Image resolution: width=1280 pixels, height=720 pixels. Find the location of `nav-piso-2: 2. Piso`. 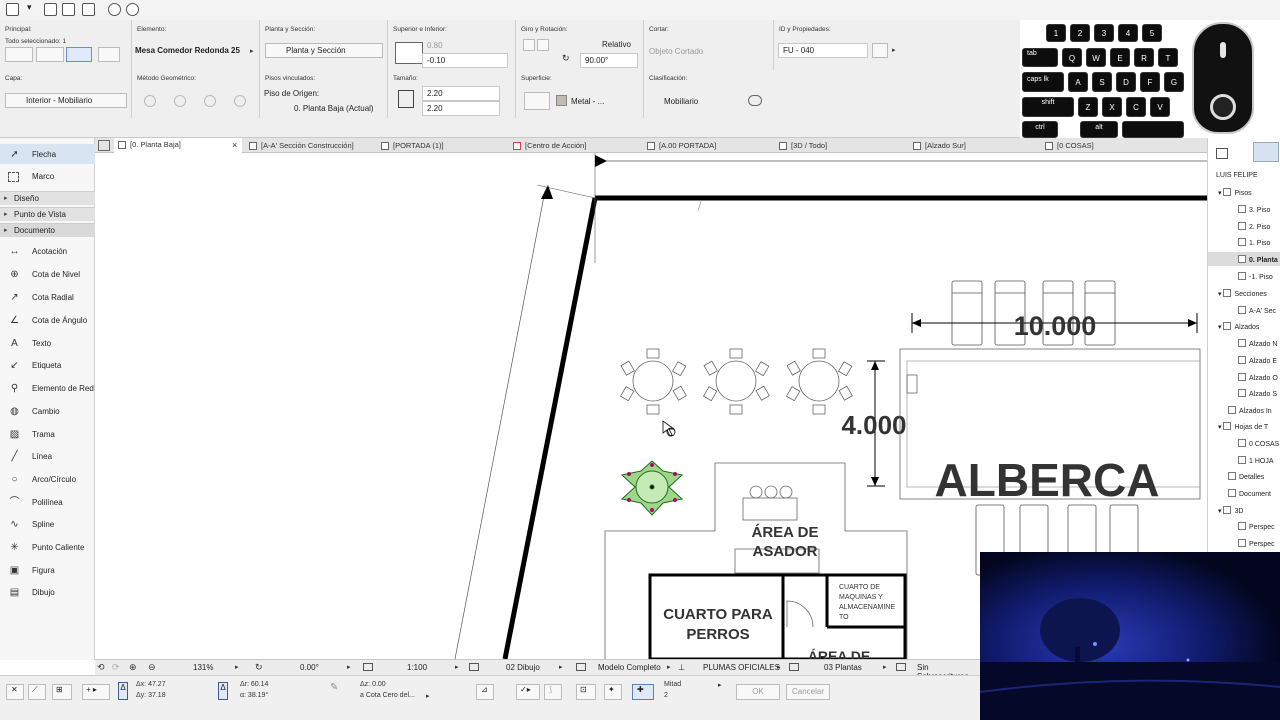

nav-piso-2: 2. Piso is located at coordinates (1254, 226).